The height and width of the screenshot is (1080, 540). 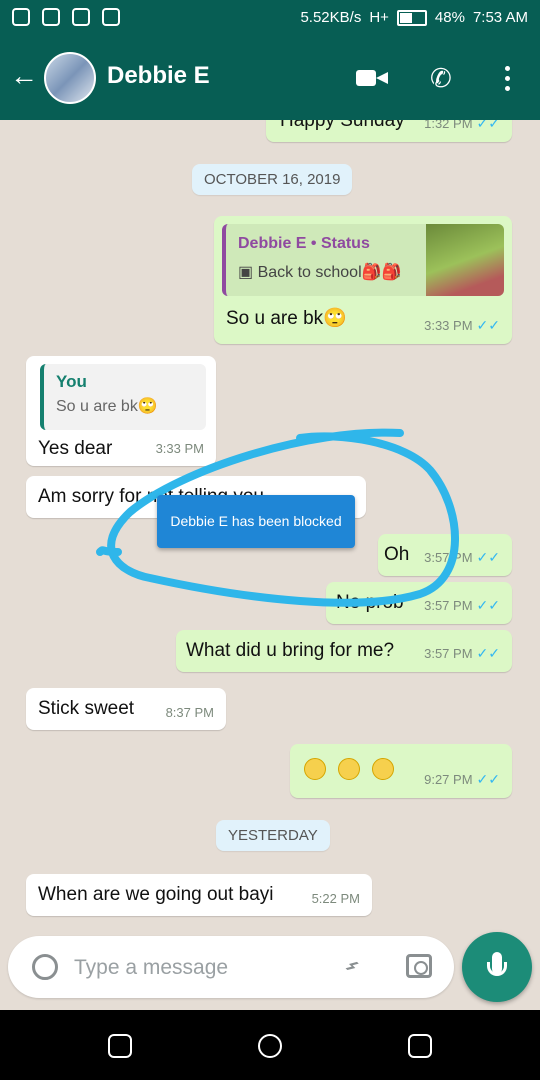 I want to click on camera-icon: ▣, so click(x=248, y=272).